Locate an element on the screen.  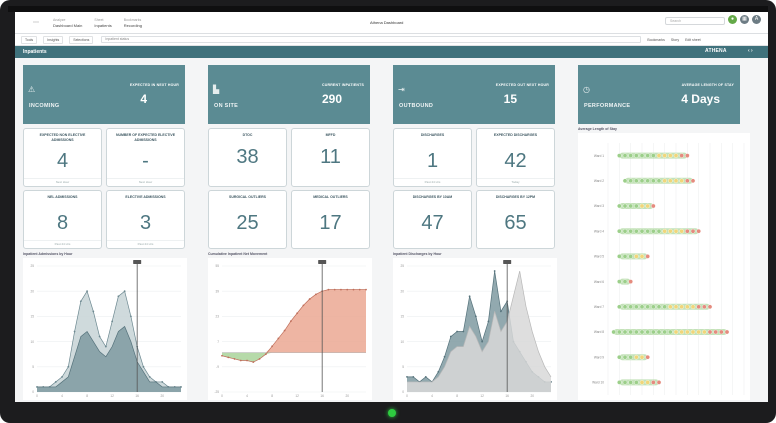
bookmarks-button: Bookmarks is located at coordinates (656, 40).